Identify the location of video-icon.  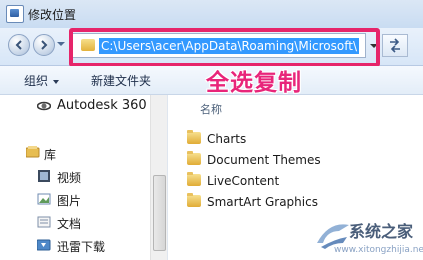
(44, 176).